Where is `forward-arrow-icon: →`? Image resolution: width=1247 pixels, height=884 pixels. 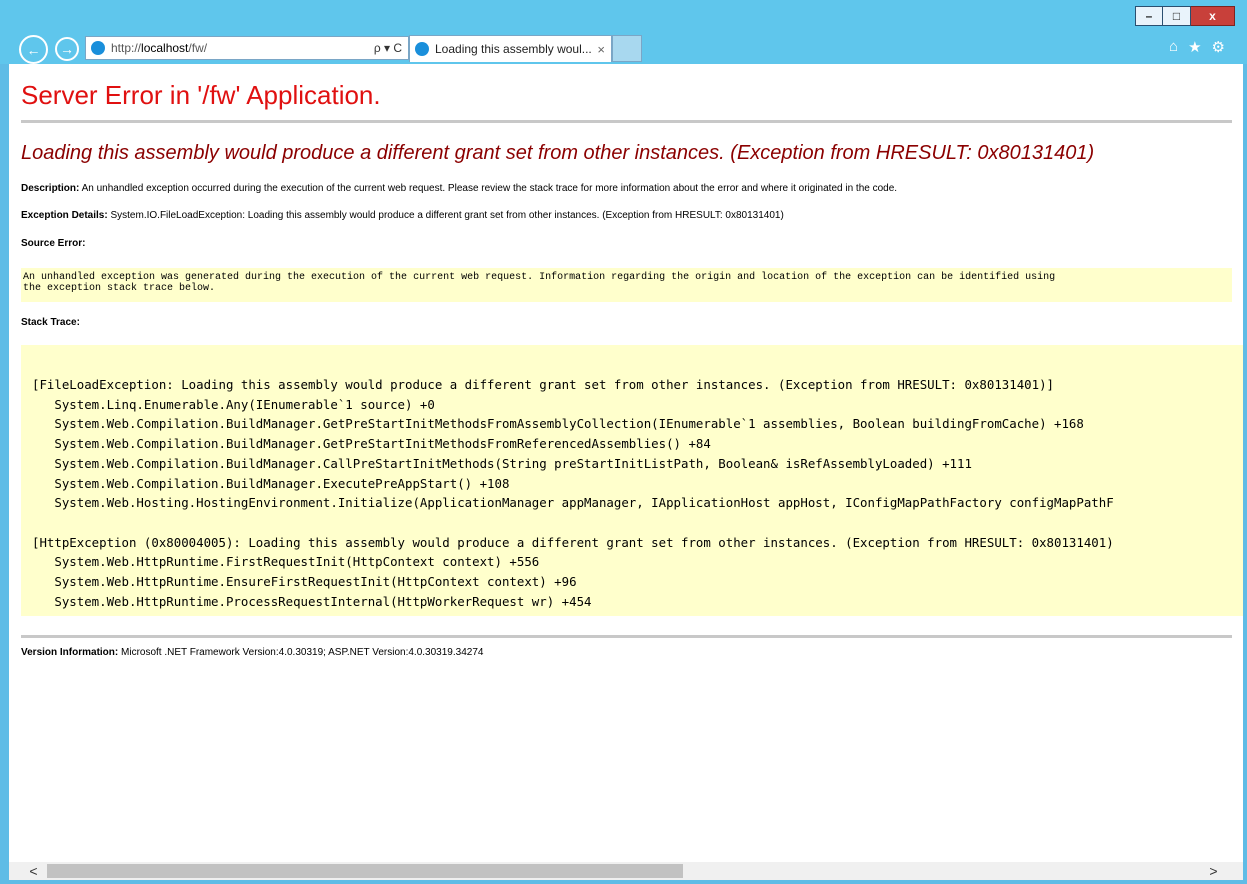
forward-arrow-icon: → is located at coordinates (67, 49).